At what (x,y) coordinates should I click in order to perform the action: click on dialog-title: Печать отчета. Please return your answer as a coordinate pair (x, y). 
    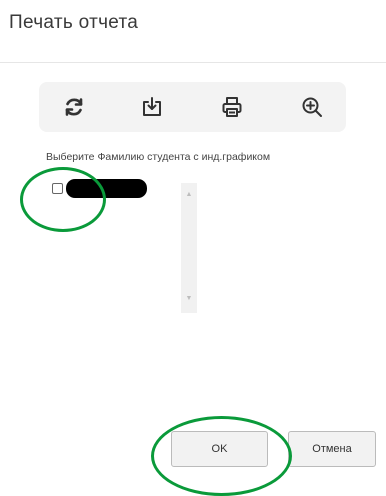
    Looking at the image, I should click on (74, 22).